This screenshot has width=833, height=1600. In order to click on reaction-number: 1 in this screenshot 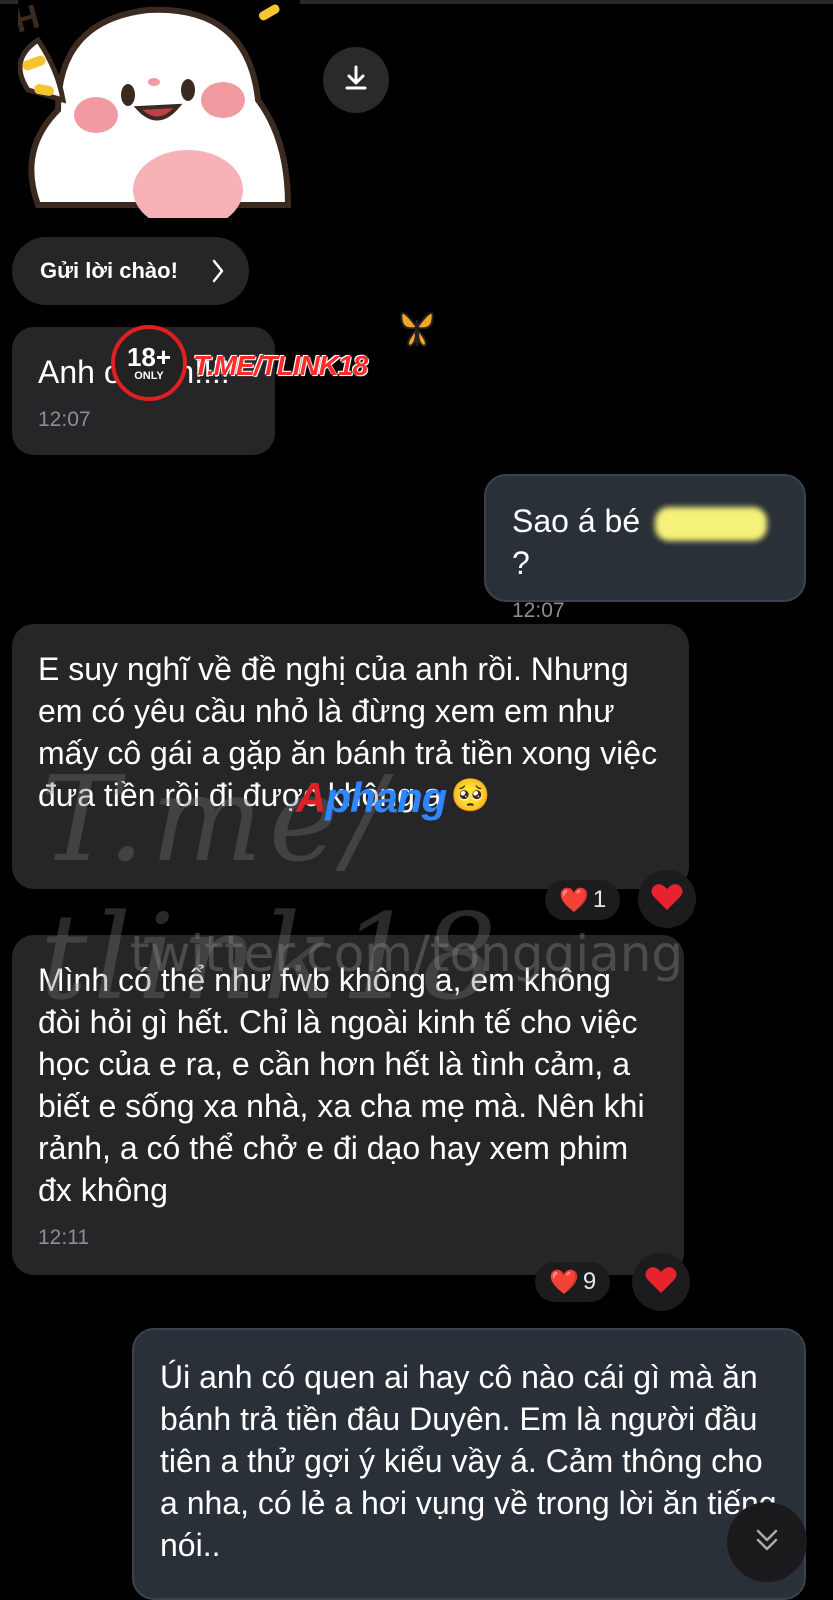, I will do `click(599, 899)`.